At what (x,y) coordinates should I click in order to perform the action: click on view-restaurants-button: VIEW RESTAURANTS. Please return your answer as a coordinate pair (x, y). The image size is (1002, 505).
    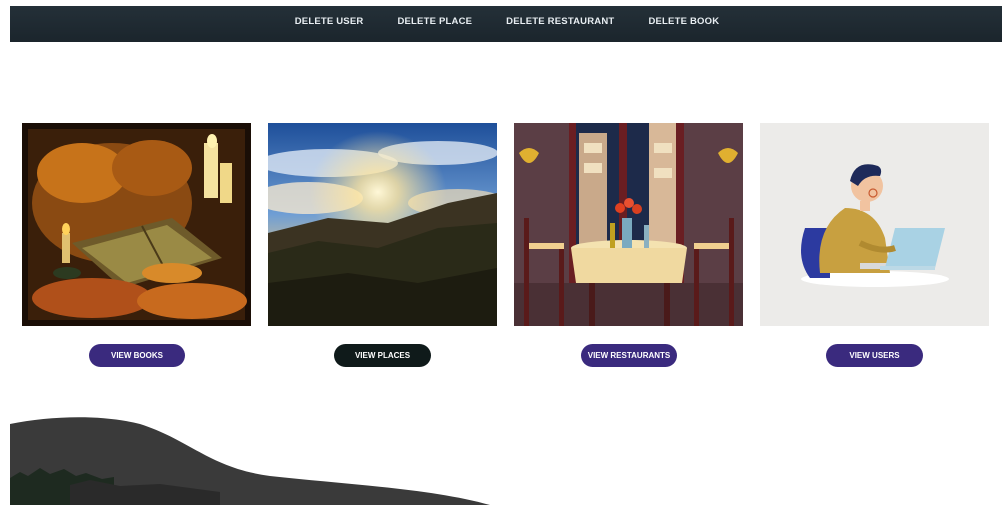
    Looking at the image, I should click on (629, 355).